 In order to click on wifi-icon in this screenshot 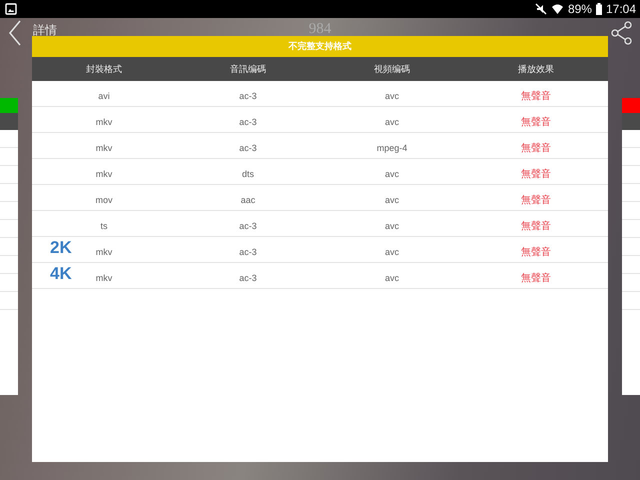, I will do `click(557, 9)`.